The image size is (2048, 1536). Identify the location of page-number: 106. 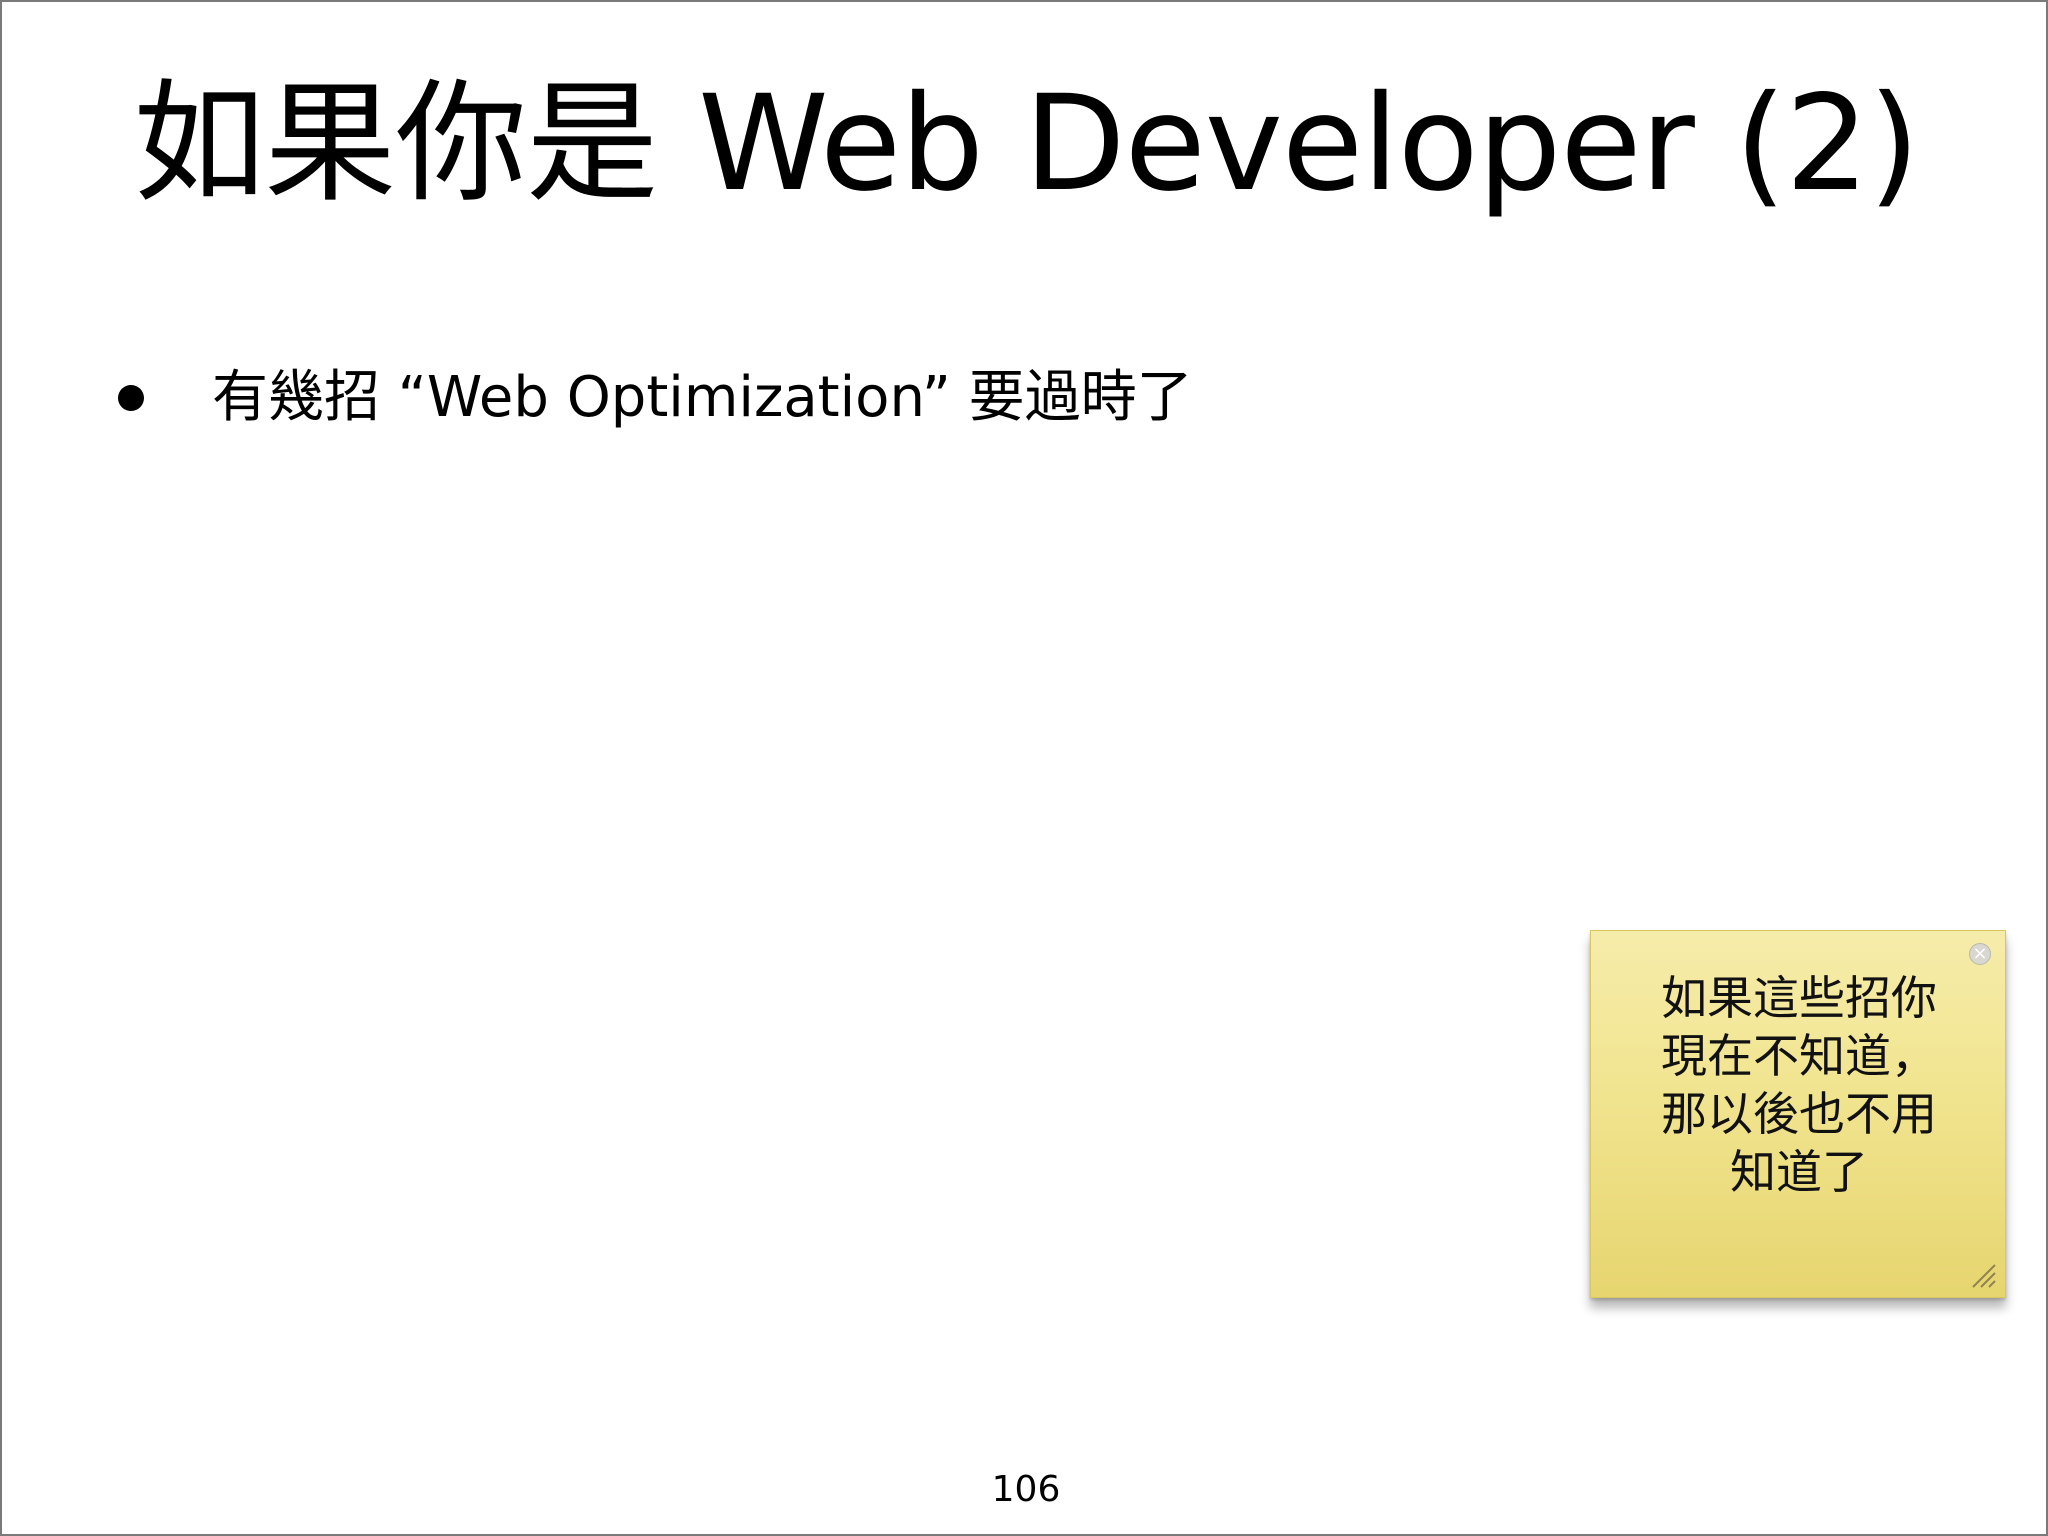
(1026, 1489).